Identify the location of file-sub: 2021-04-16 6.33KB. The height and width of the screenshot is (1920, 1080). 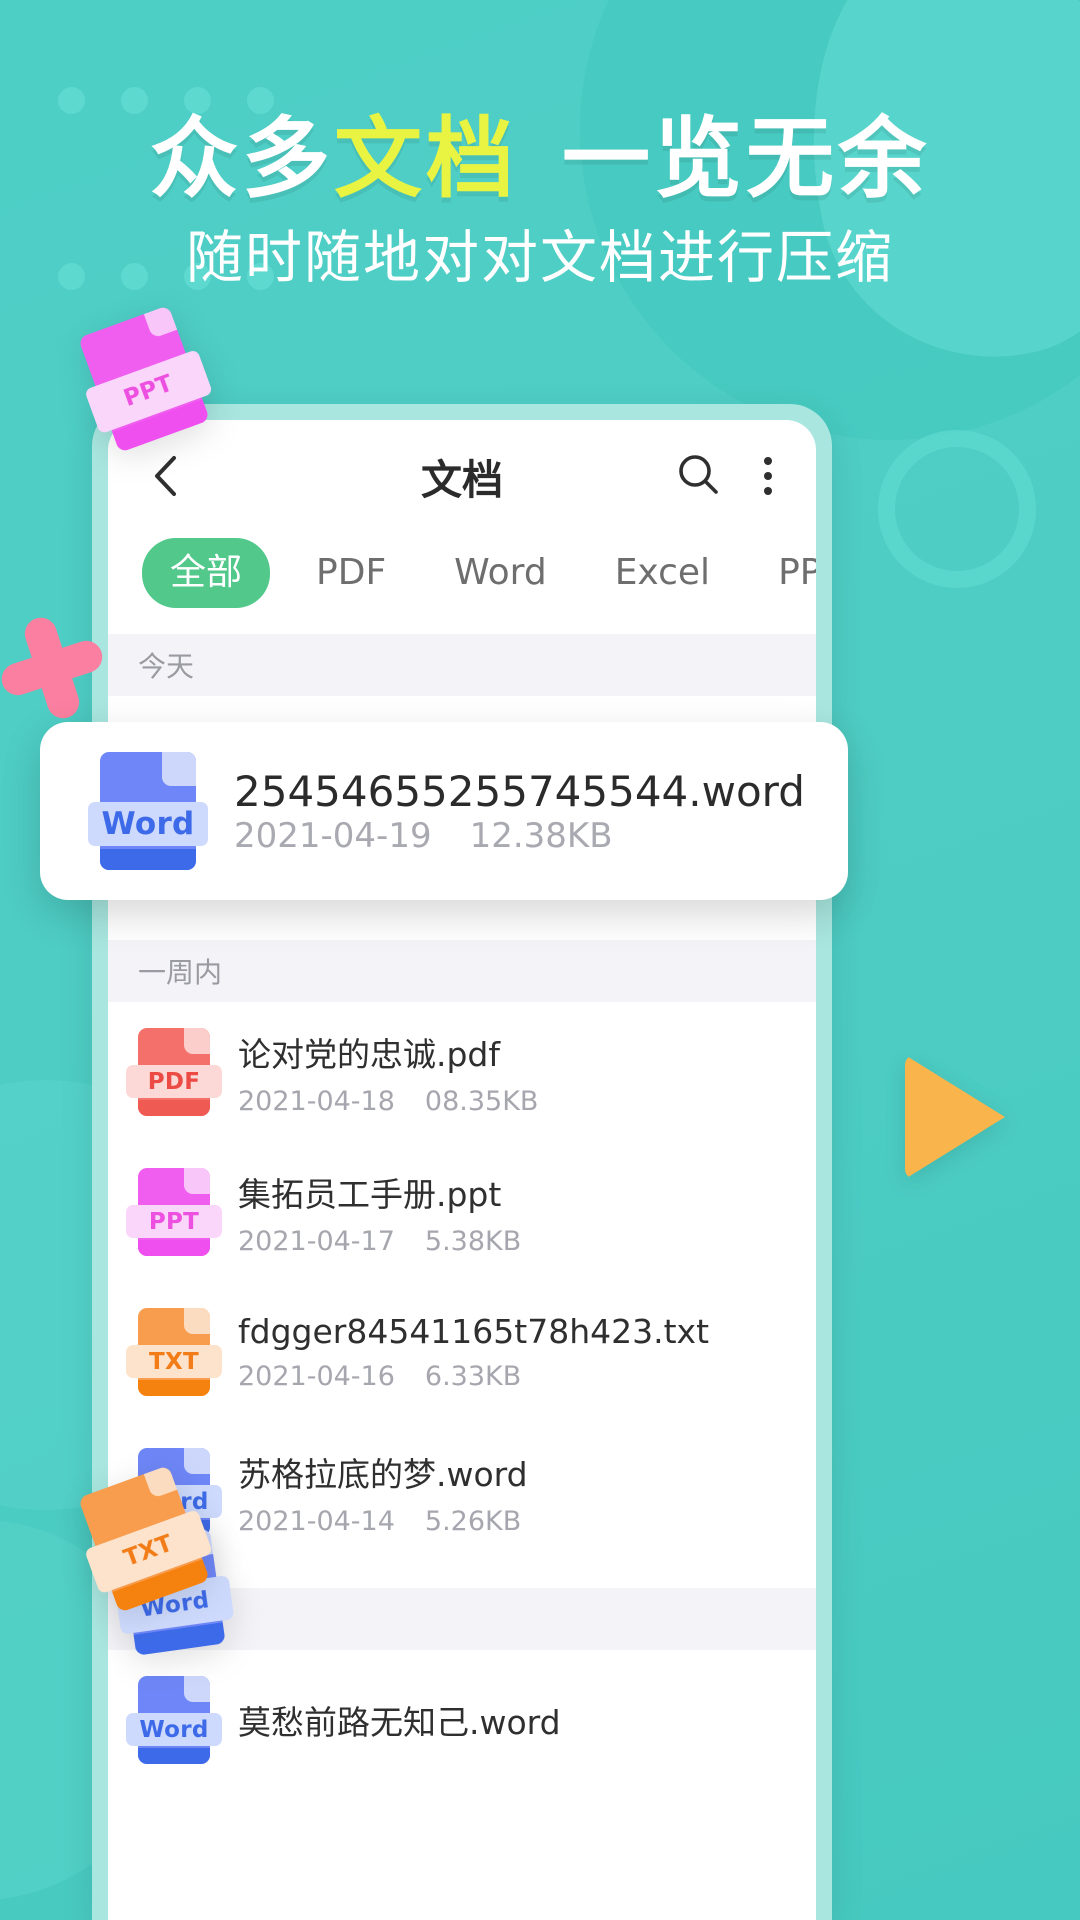
(473, 1376).